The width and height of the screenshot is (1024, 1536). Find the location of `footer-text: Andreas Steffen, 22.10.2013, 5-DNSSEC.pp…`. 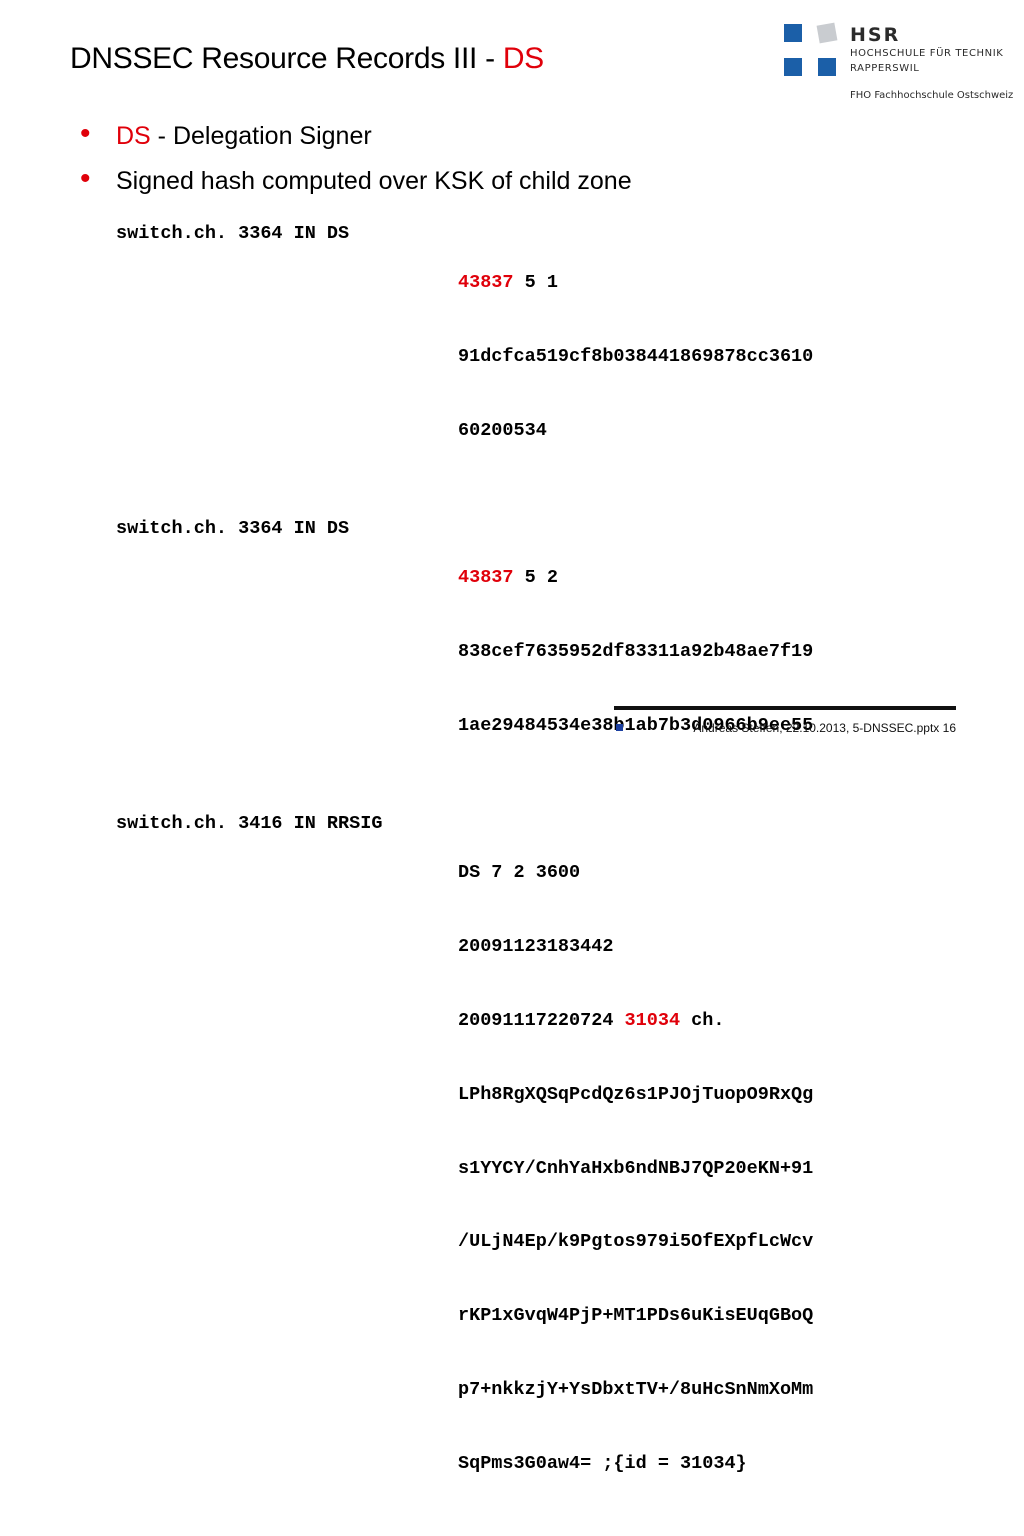

footer-text: Andreas Steffen, 22.10.2013, 5-DNSSEC.pp… is located at coordinates (824, 728).